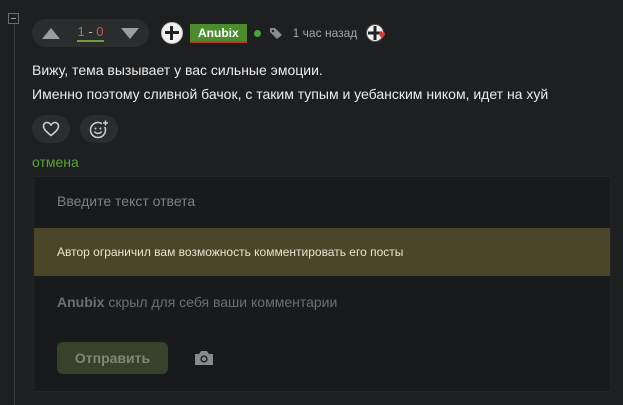 The height and width of the screenshot is (405, 623). I want to click on cancel-link: отмена, so click(55, 162).